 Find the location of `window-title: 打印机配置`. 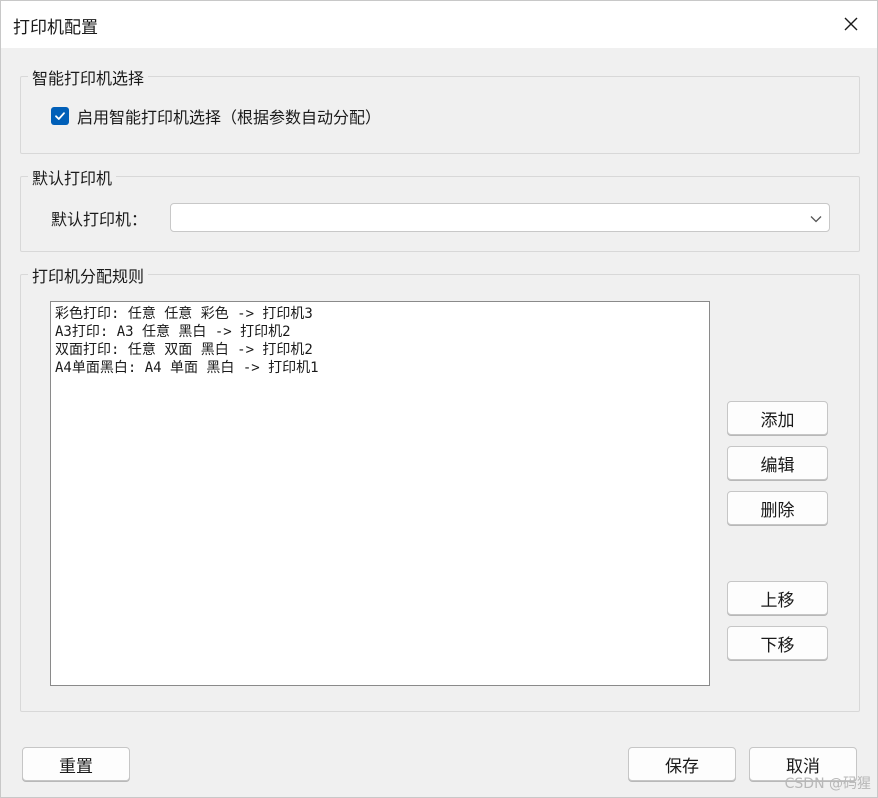

window-title: 打印机配置 is located at coordinates (55, 28).